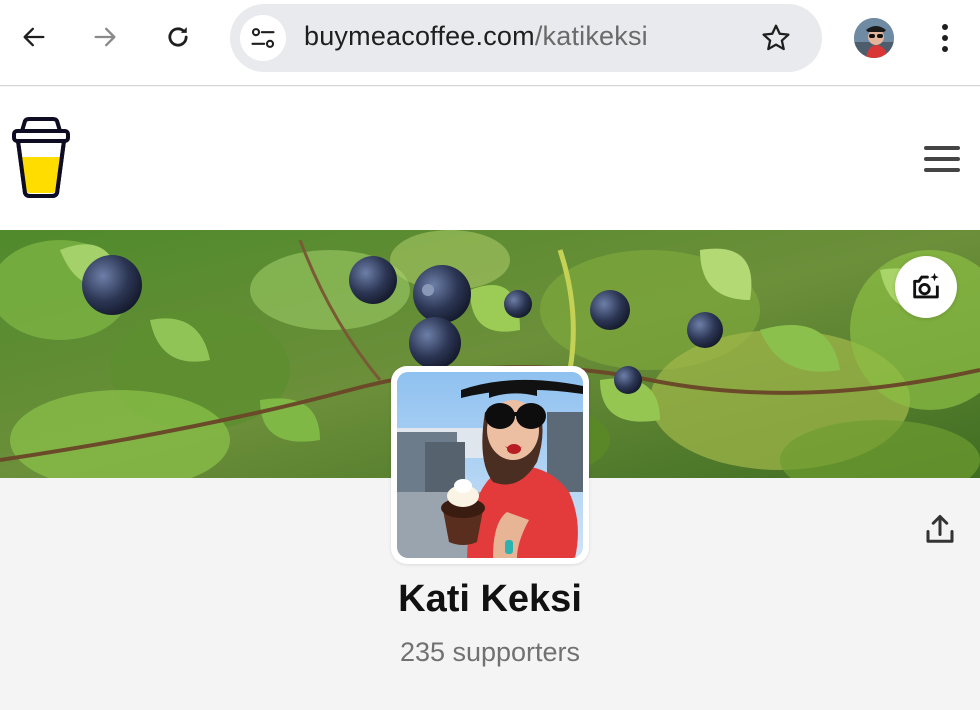 This screenshot has width=980, height=710. I want to click on creator-photo, so click(490, 465).